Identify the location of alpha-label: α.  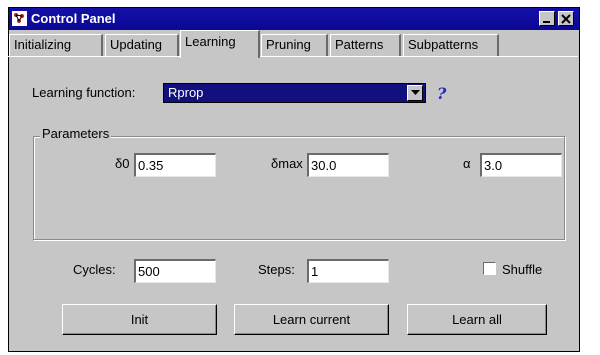
(467, 163).